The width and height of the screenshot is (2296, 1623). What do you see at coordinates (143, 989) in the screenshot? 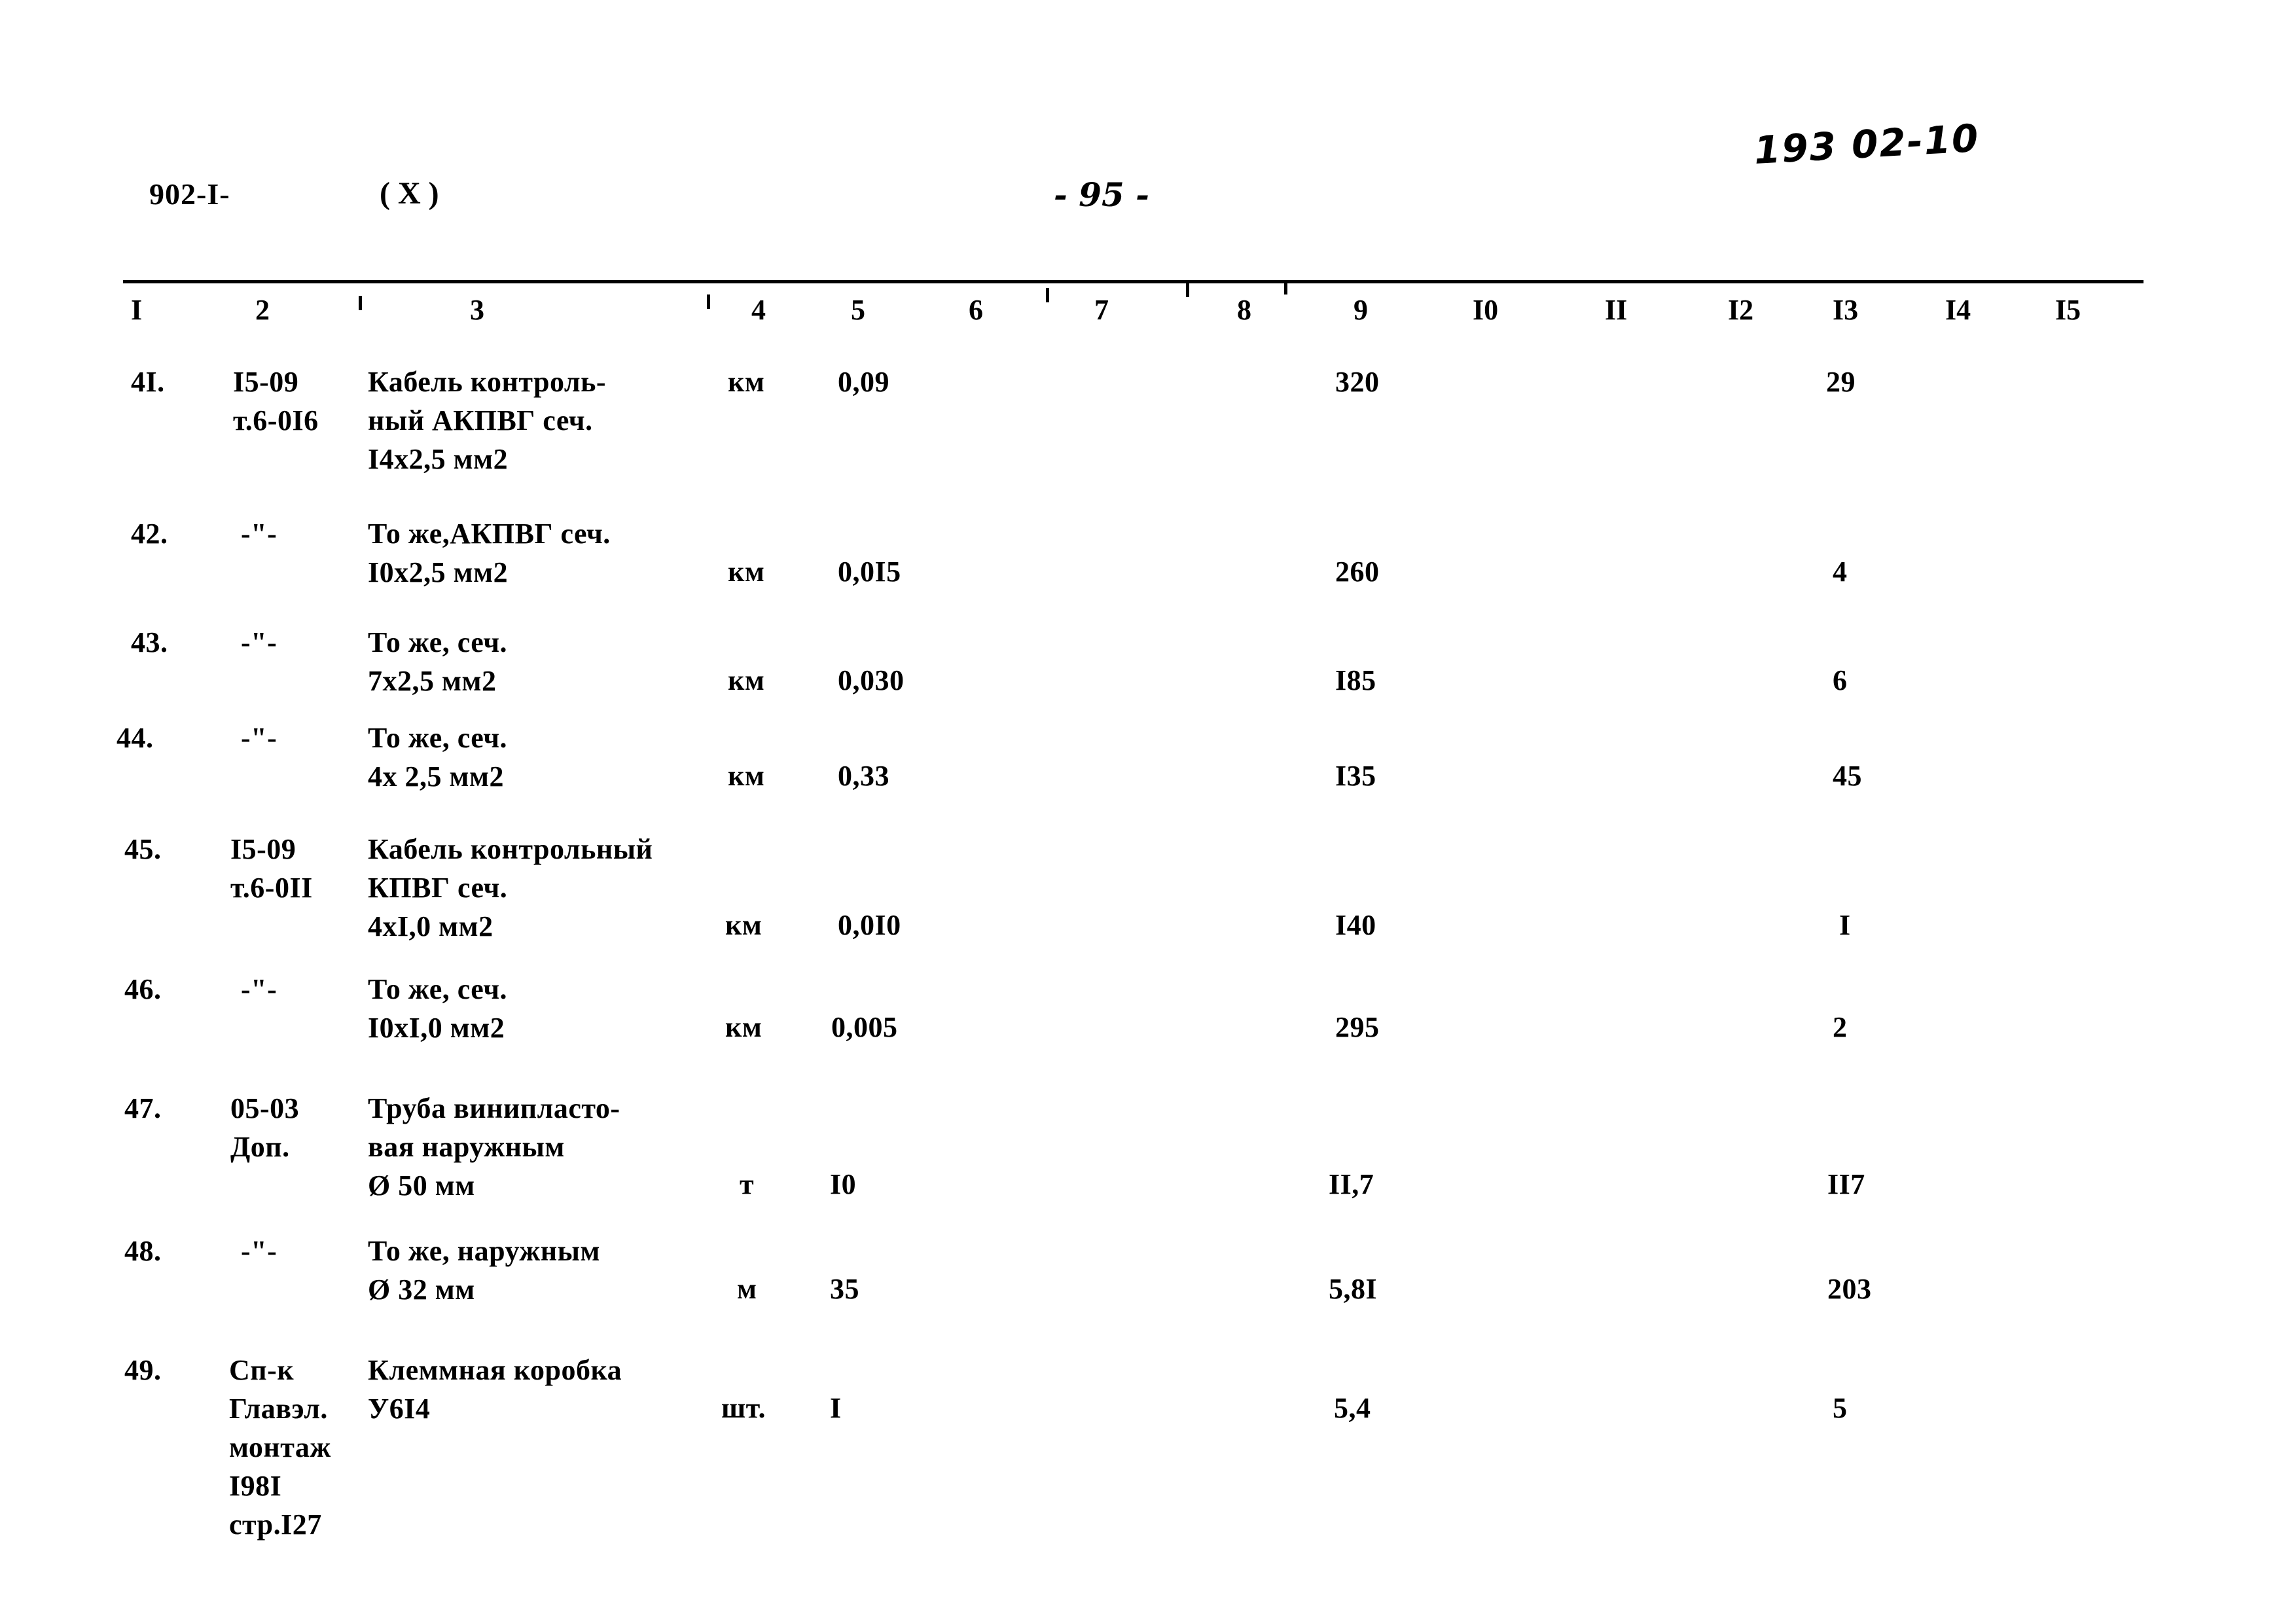
I see `table-row-num: 46.` at bounding box center [143, 989].